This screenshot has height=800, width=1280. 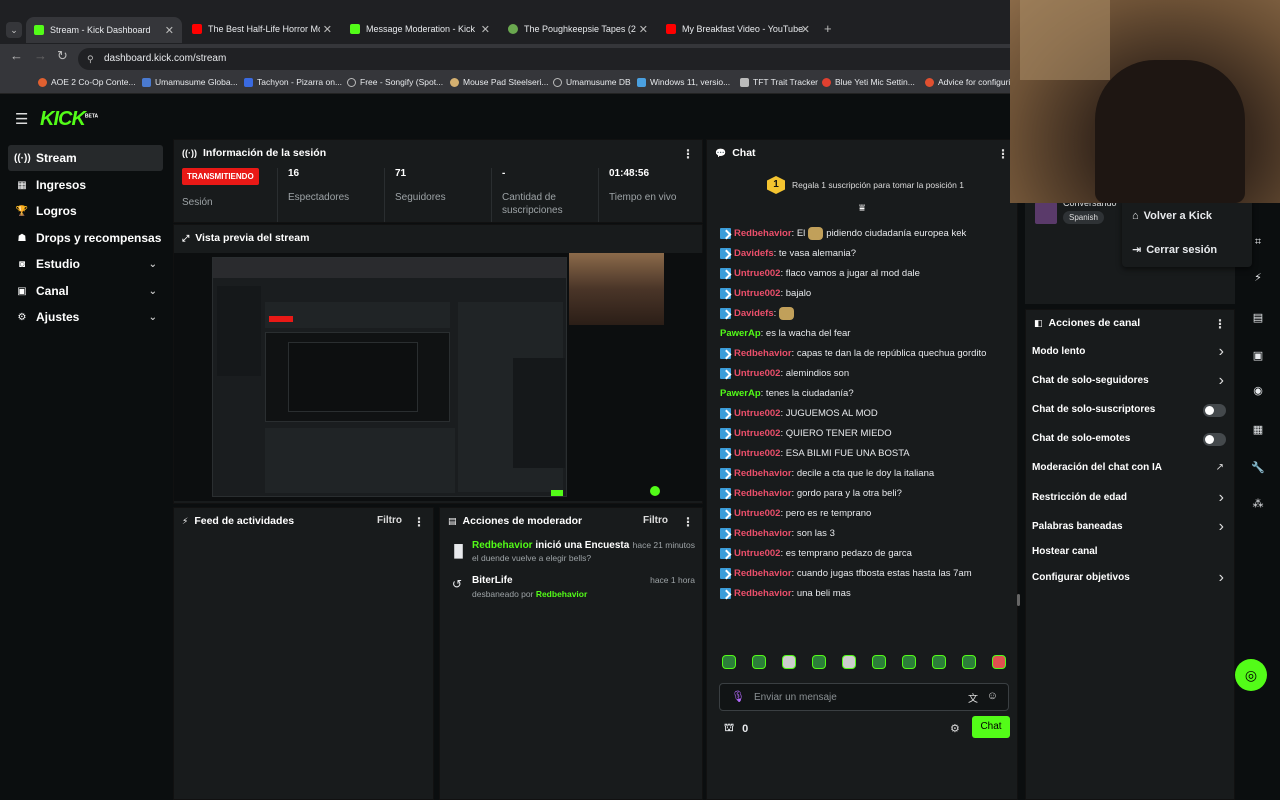 I want to click on broadcast-icon: ◉, so click(x=1258, y=390).